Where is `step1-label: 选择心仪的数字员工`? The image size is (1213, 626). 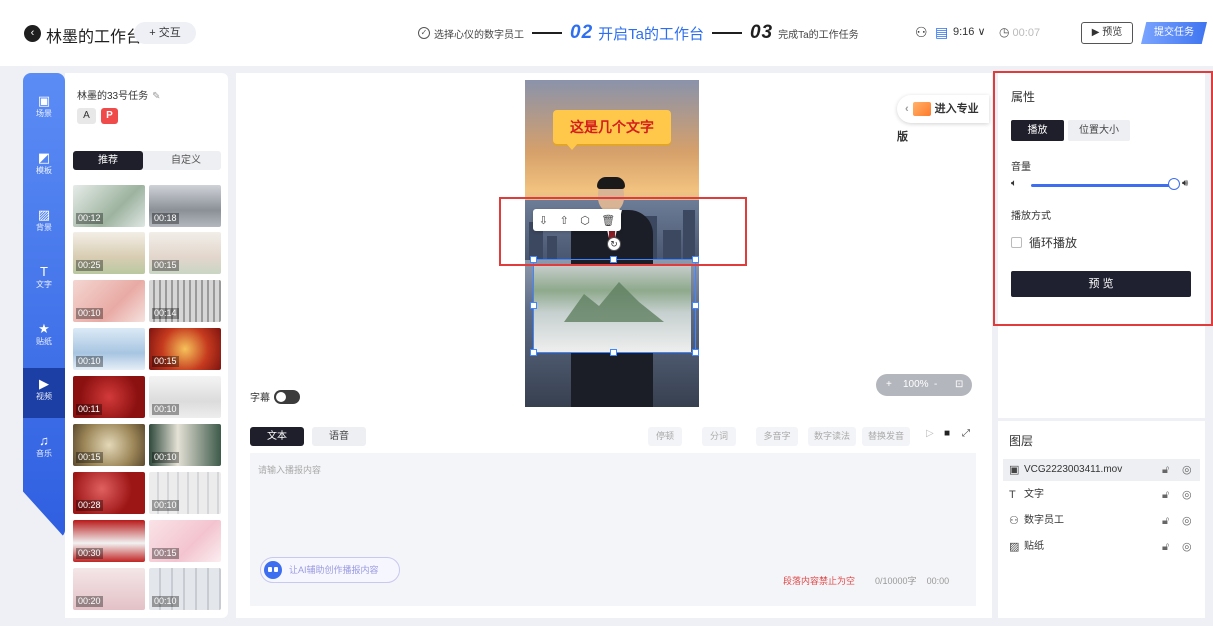 step1-label: 选择心仪的数字员工 is located at coordinates (479, 35).